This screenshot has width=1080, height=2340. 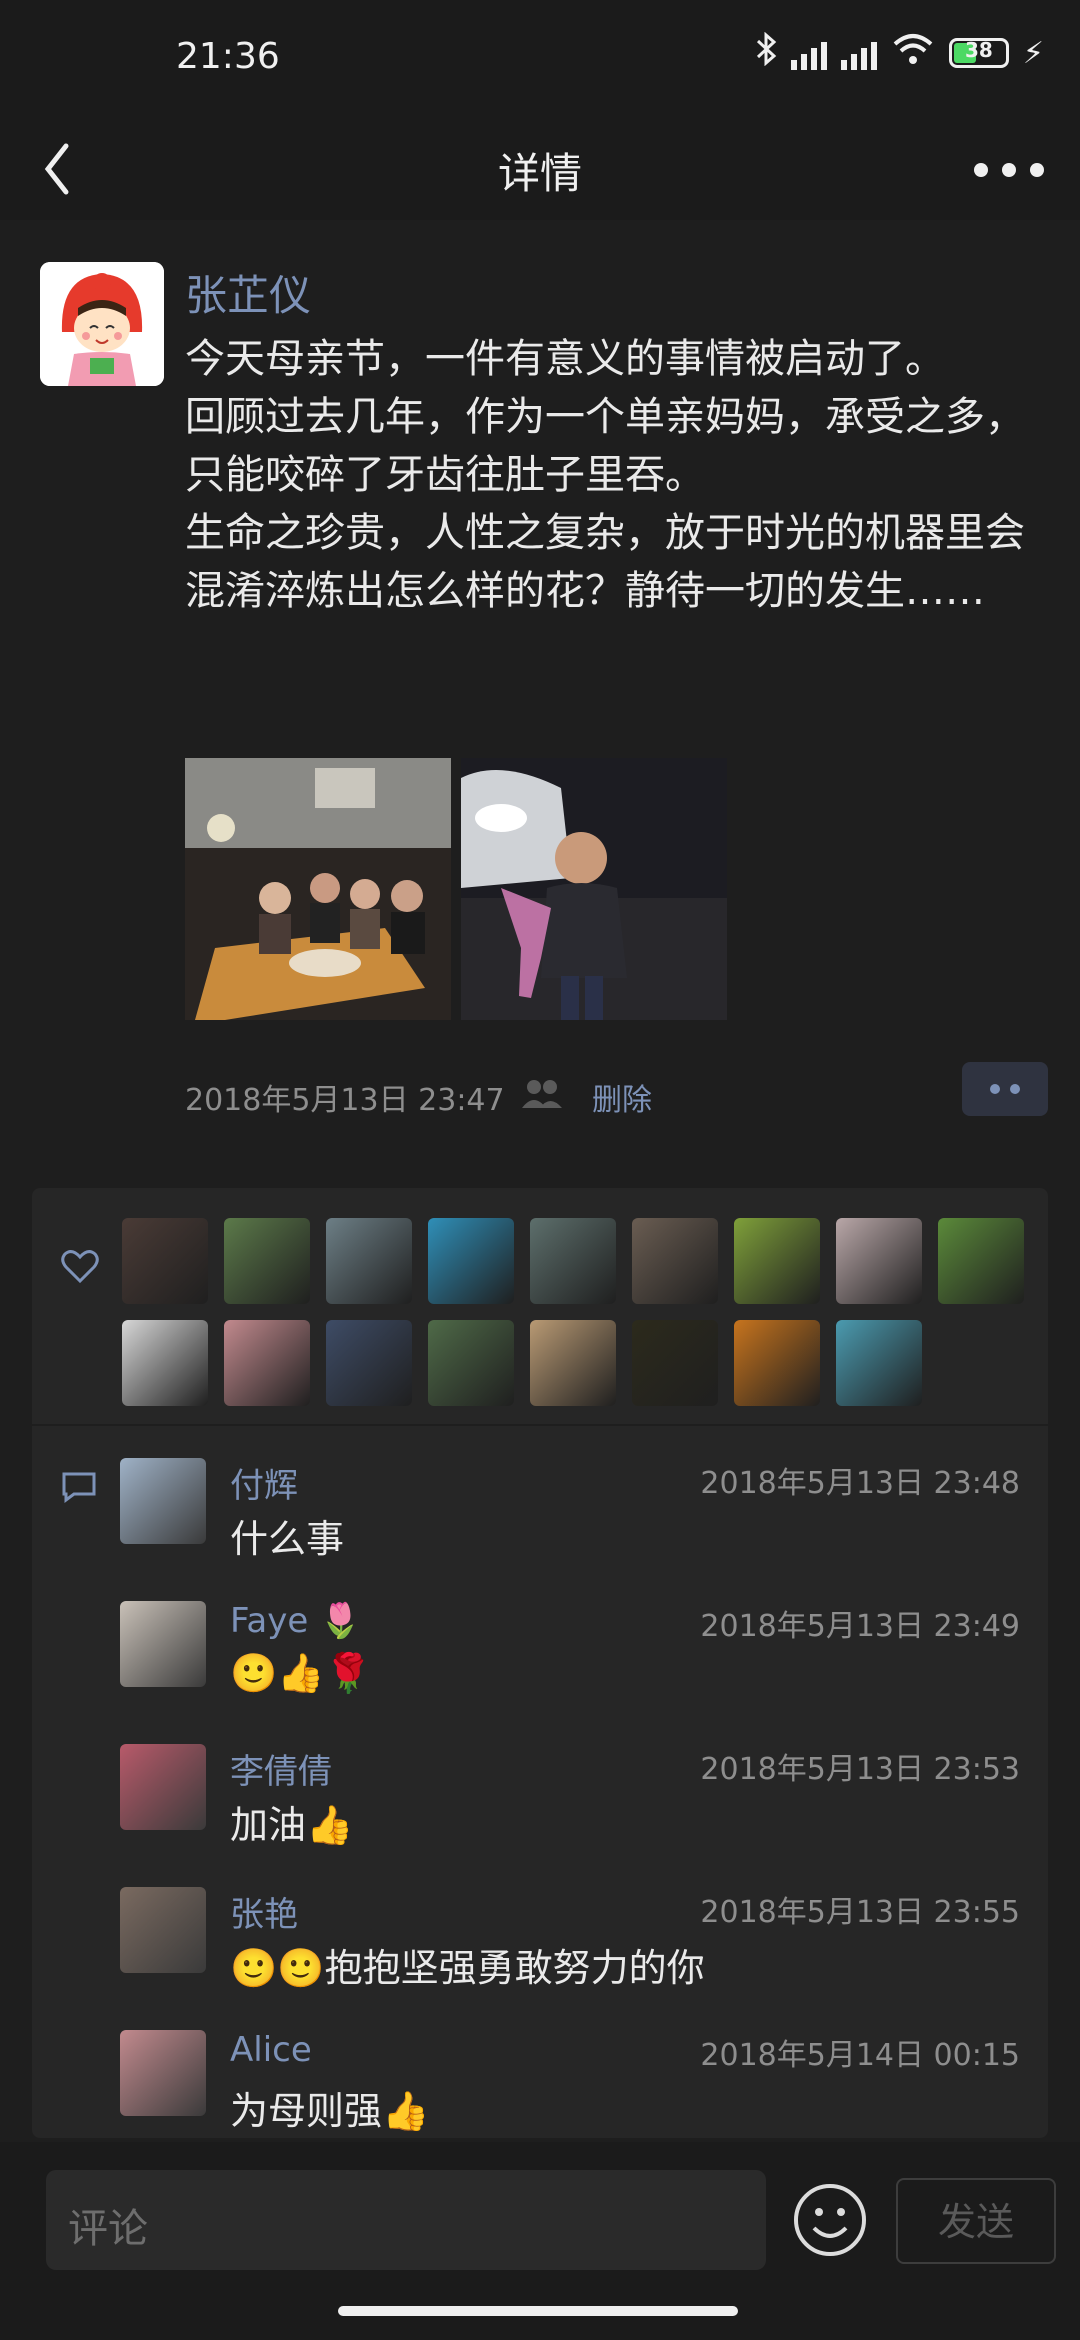 I want to click on bluetooth-icon, so click(x=766, y=52).